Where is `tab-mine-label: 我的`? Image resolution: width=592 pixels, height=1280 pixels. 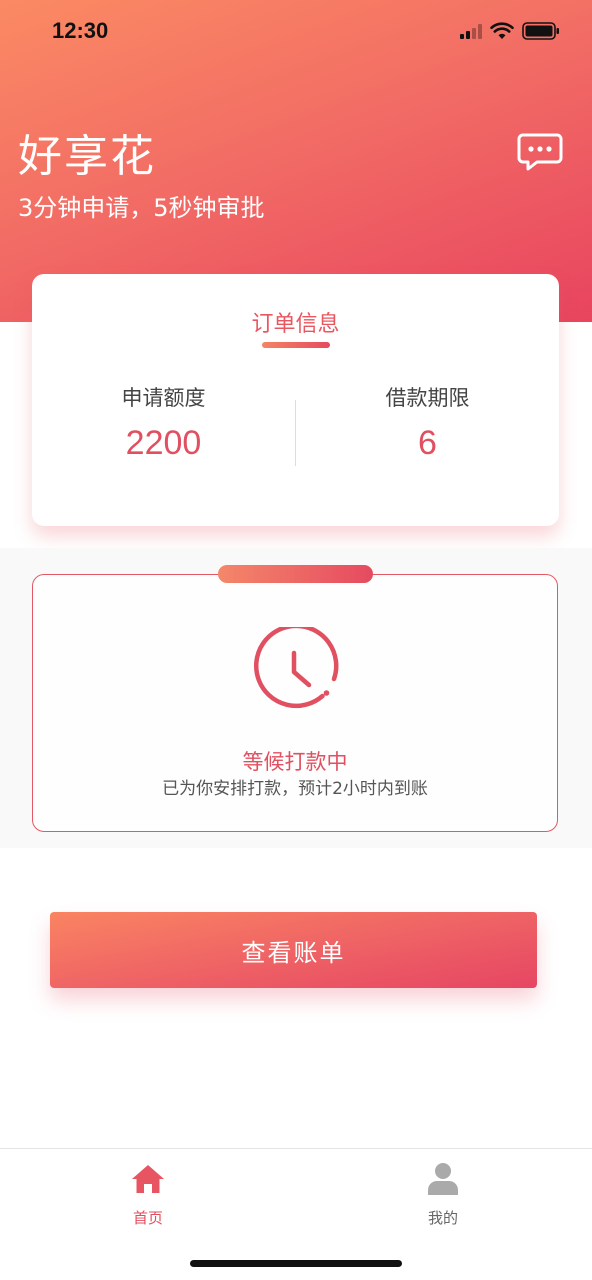 tab-mine-label: 我的 is located at coordinates (442, 1218).